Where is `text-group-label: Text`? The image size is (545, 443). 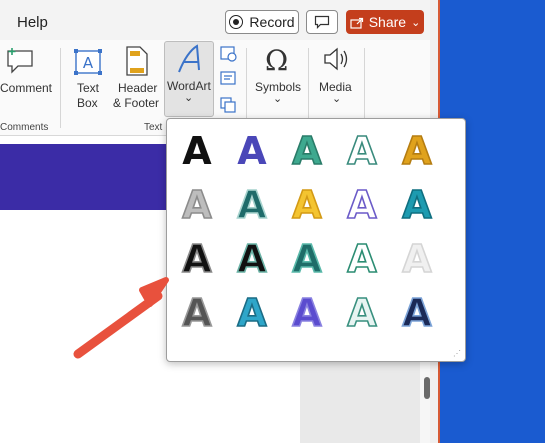
text-group-label: Text is located at coordinates (153, 127).